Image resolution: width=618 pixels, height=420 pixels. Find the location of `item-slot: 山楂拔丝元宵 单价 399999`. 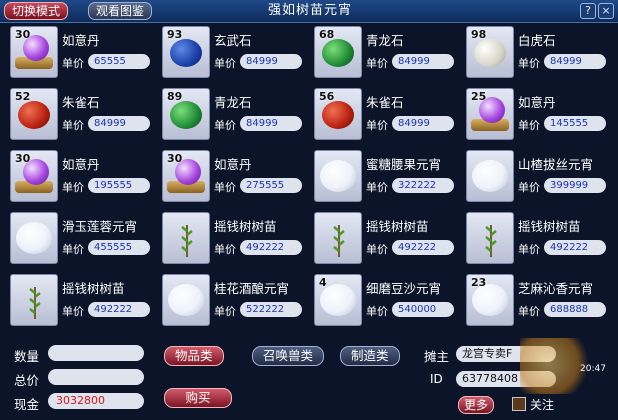

item-slot: 山楂拔丝元宵 单价 399999 is located at coordinates (534, 177).